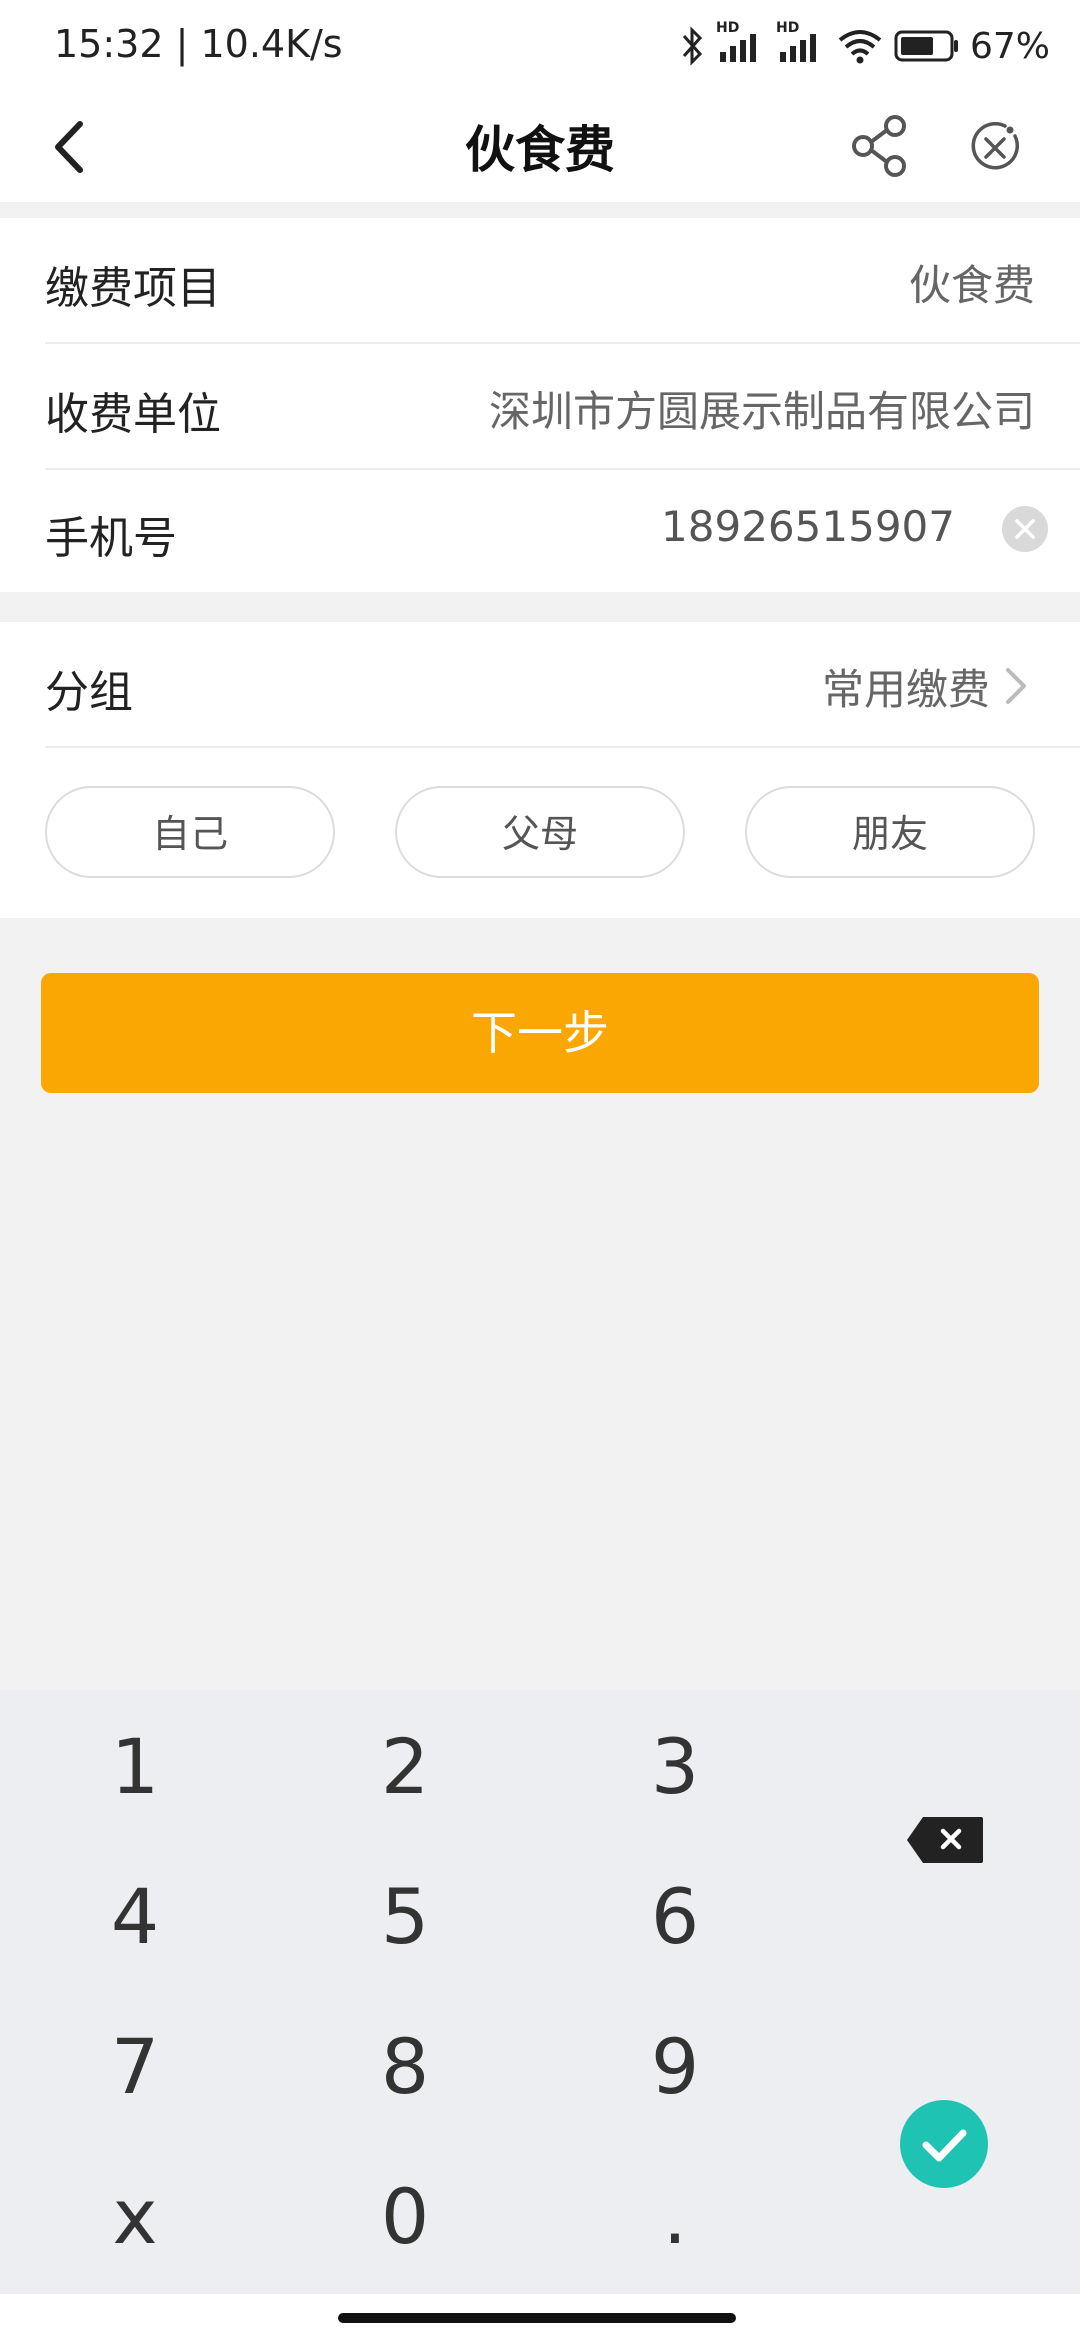 This screenshot has height=2340, width=1080. What do you see at coordinates (540, 684) in the screenshot?
I see `group-row: 分组 常用缴费` at bounding box center [540, 684].